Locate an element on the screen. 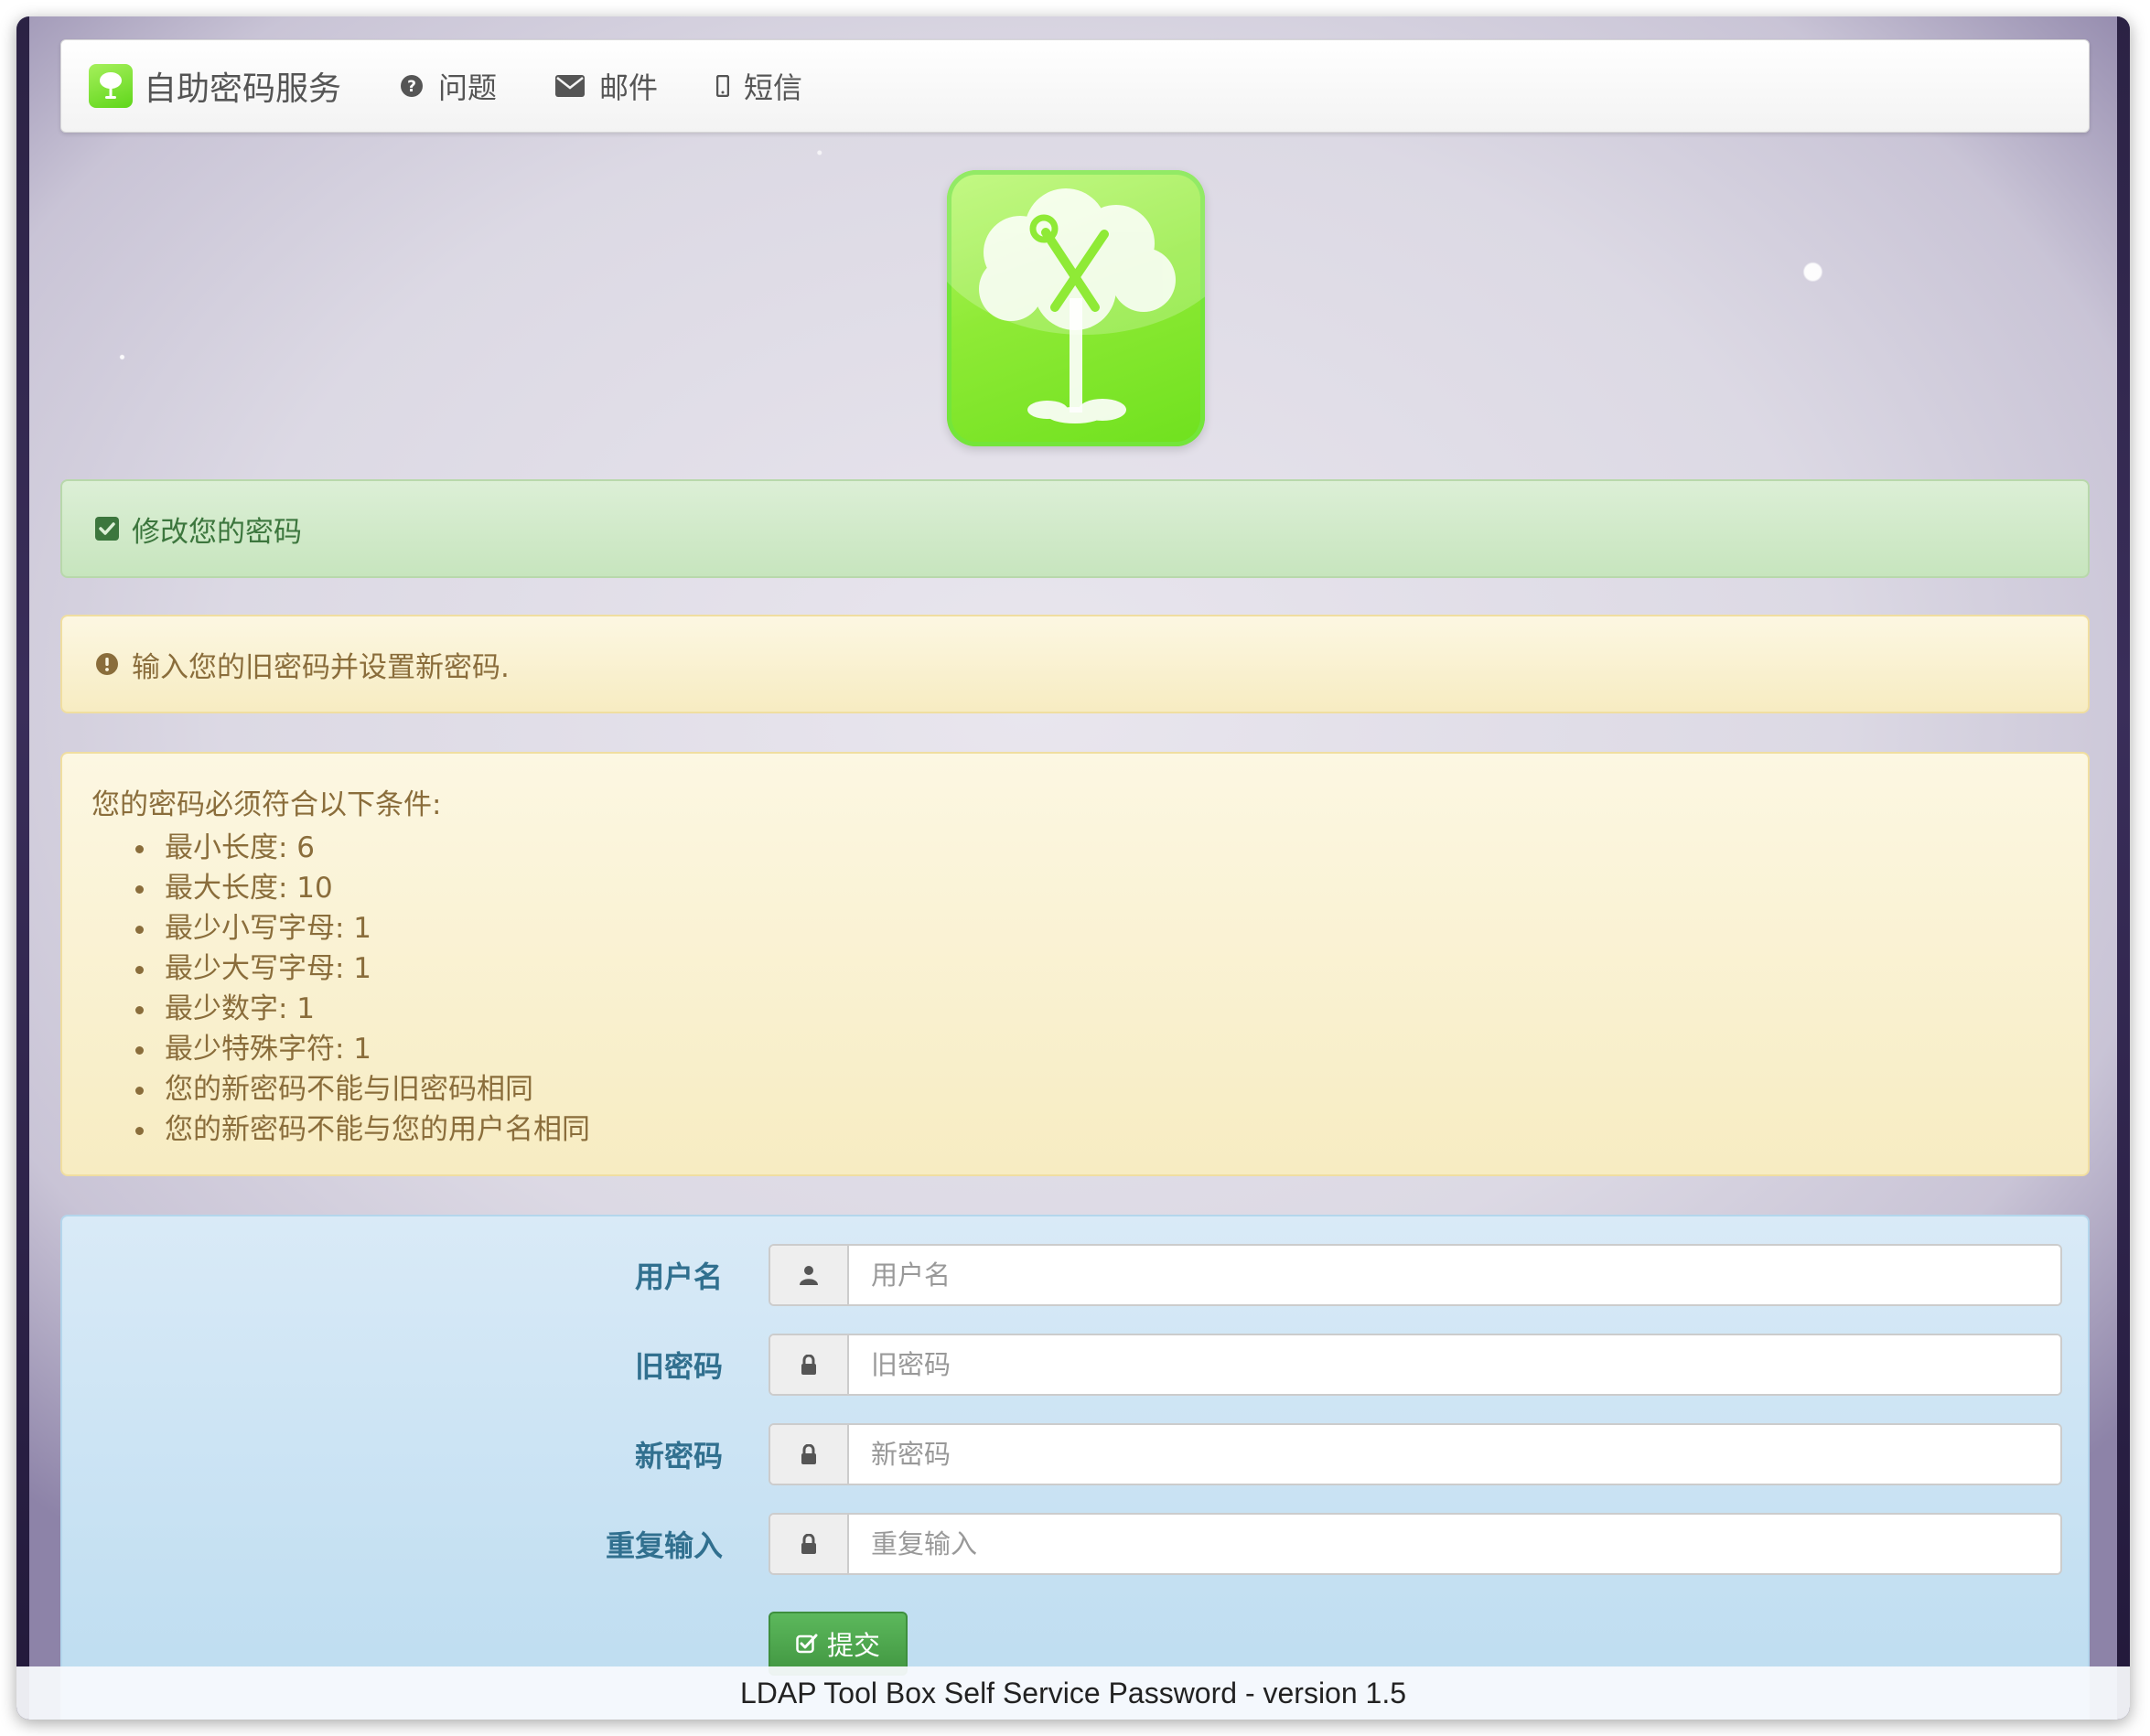  policy-rule: 最少数字: 1 is located at coordinates (1111, 1009).